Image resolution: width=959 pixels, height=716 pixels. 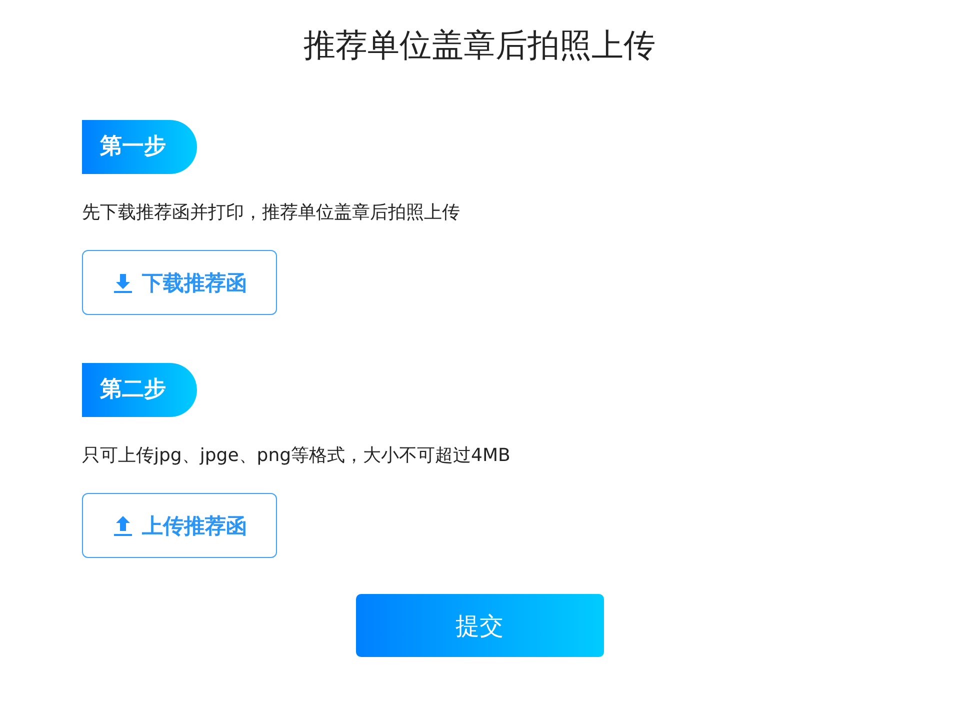 What do you see at coordinates (139, 147) in the screenshot?
I see `step-badge: 第一步` at bounding box center [139, 147].